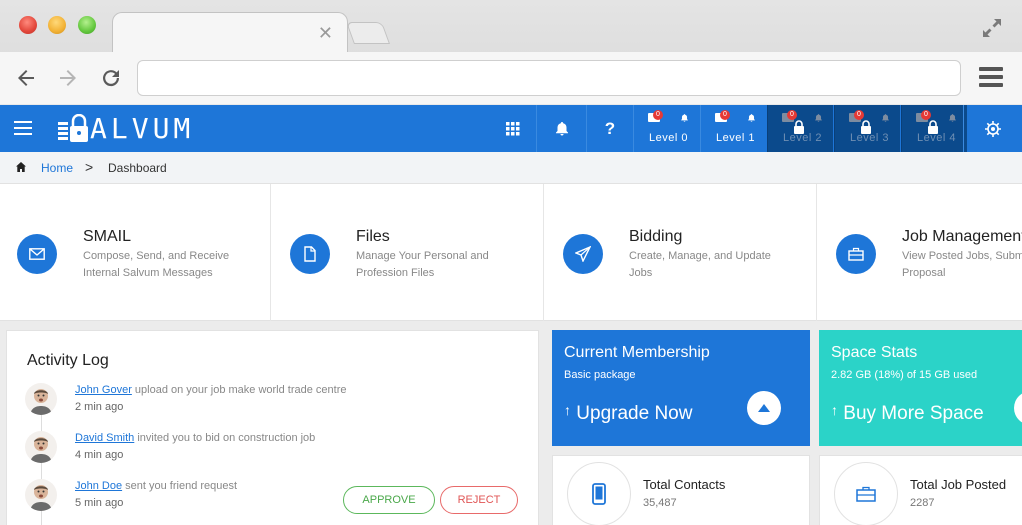  Describe the element at coordinates (57, 168) in the screenshot. I see `breadcrumb-home-link: Home` at that location.